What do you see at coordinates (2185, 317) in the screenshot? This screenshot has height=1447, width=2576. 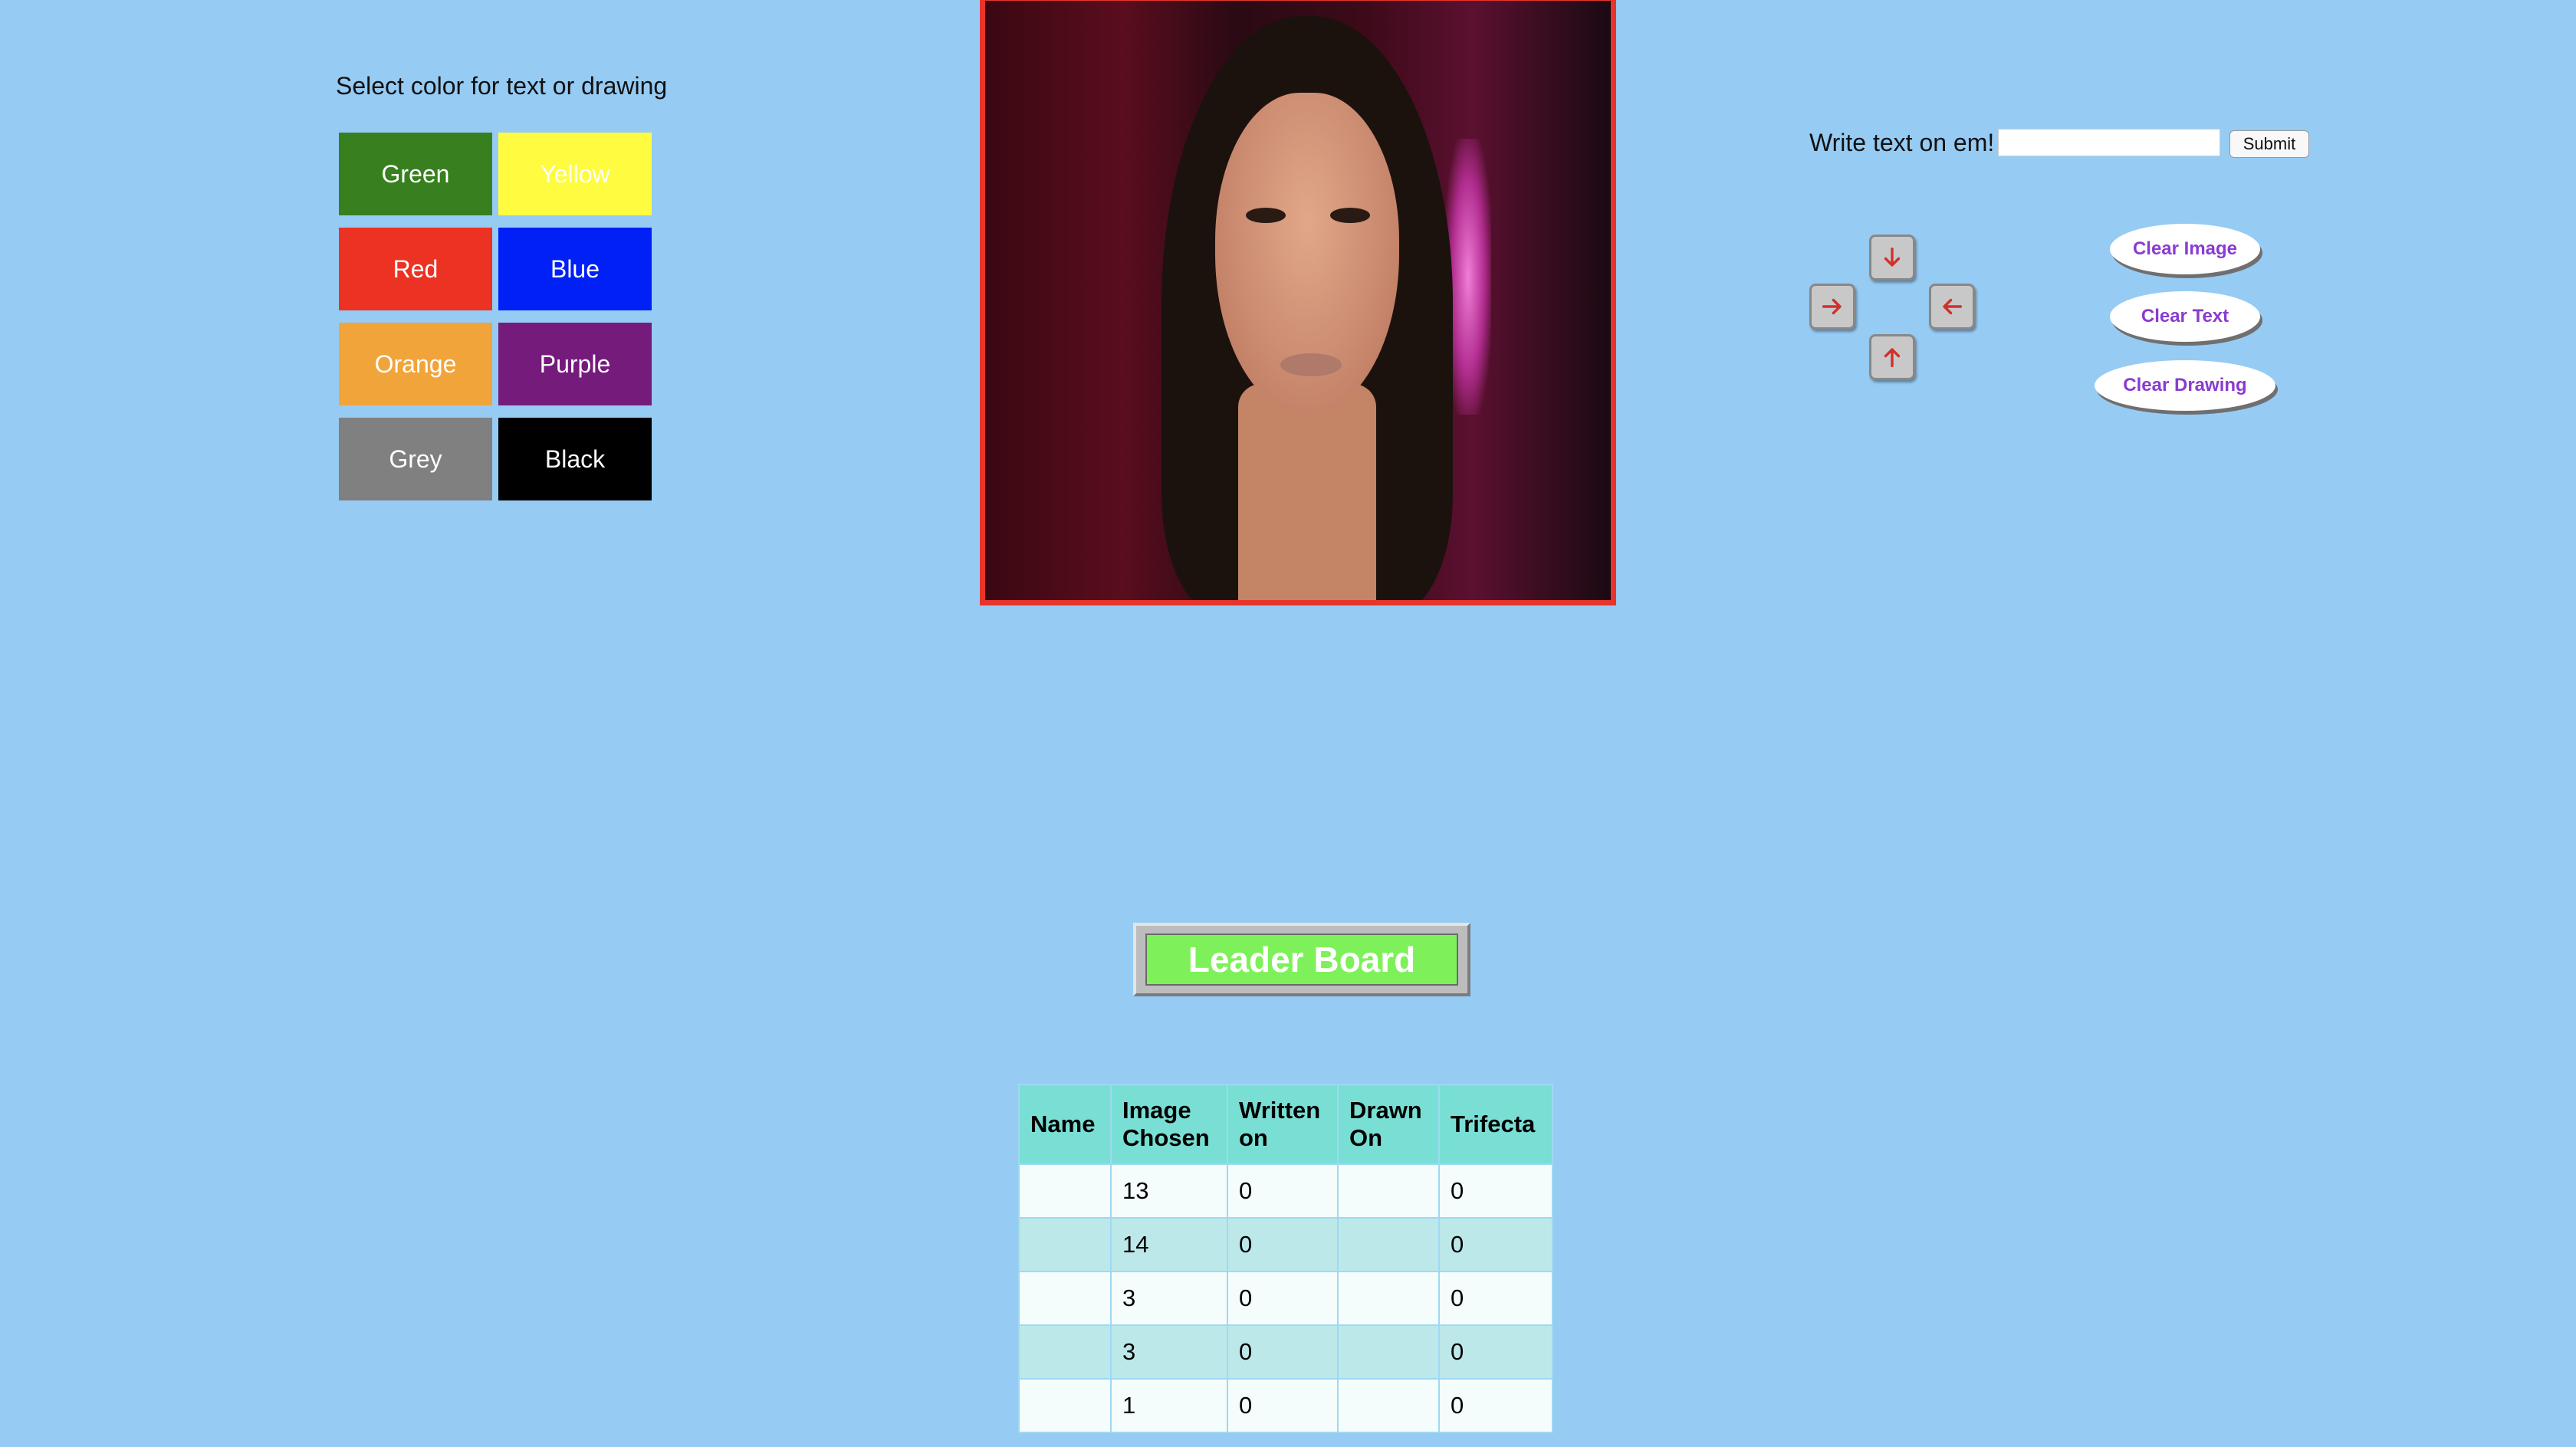 I see `clear-text-button: Clear Text` at bounding box center [2185, 317].